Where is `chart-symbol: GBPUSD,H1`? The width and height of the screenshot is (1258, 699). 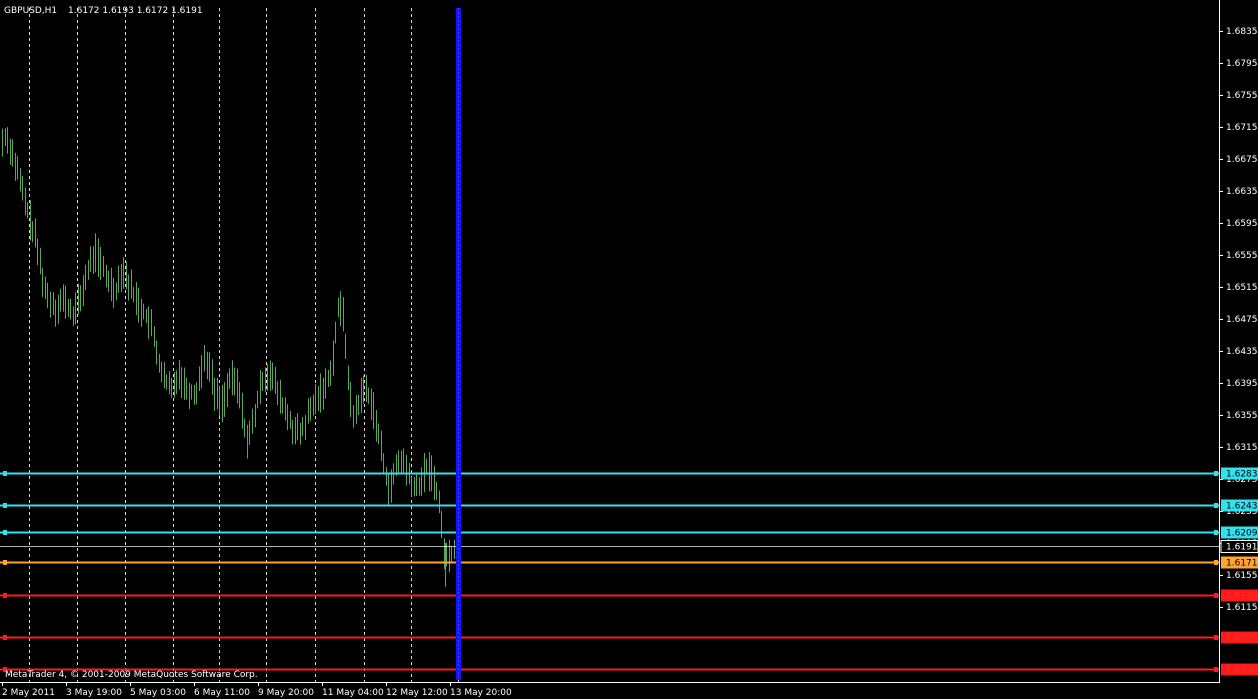
chart-symbol: GBPUSD,H1 is located at coordinates (30, 11).